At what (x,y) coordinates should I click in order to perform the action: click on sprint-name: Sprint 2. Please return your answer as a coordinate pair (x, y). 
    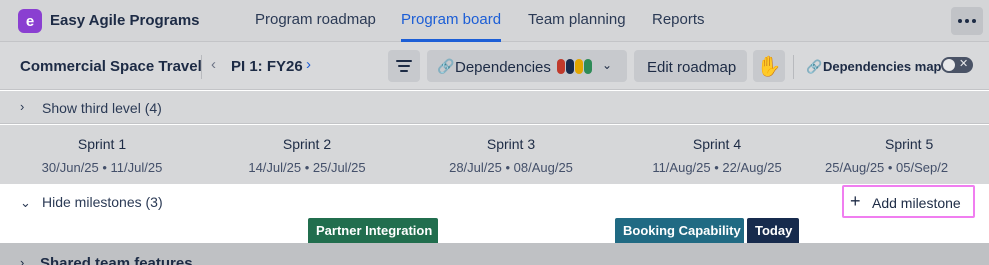
    Looking at the image, I should click on (307, 144).